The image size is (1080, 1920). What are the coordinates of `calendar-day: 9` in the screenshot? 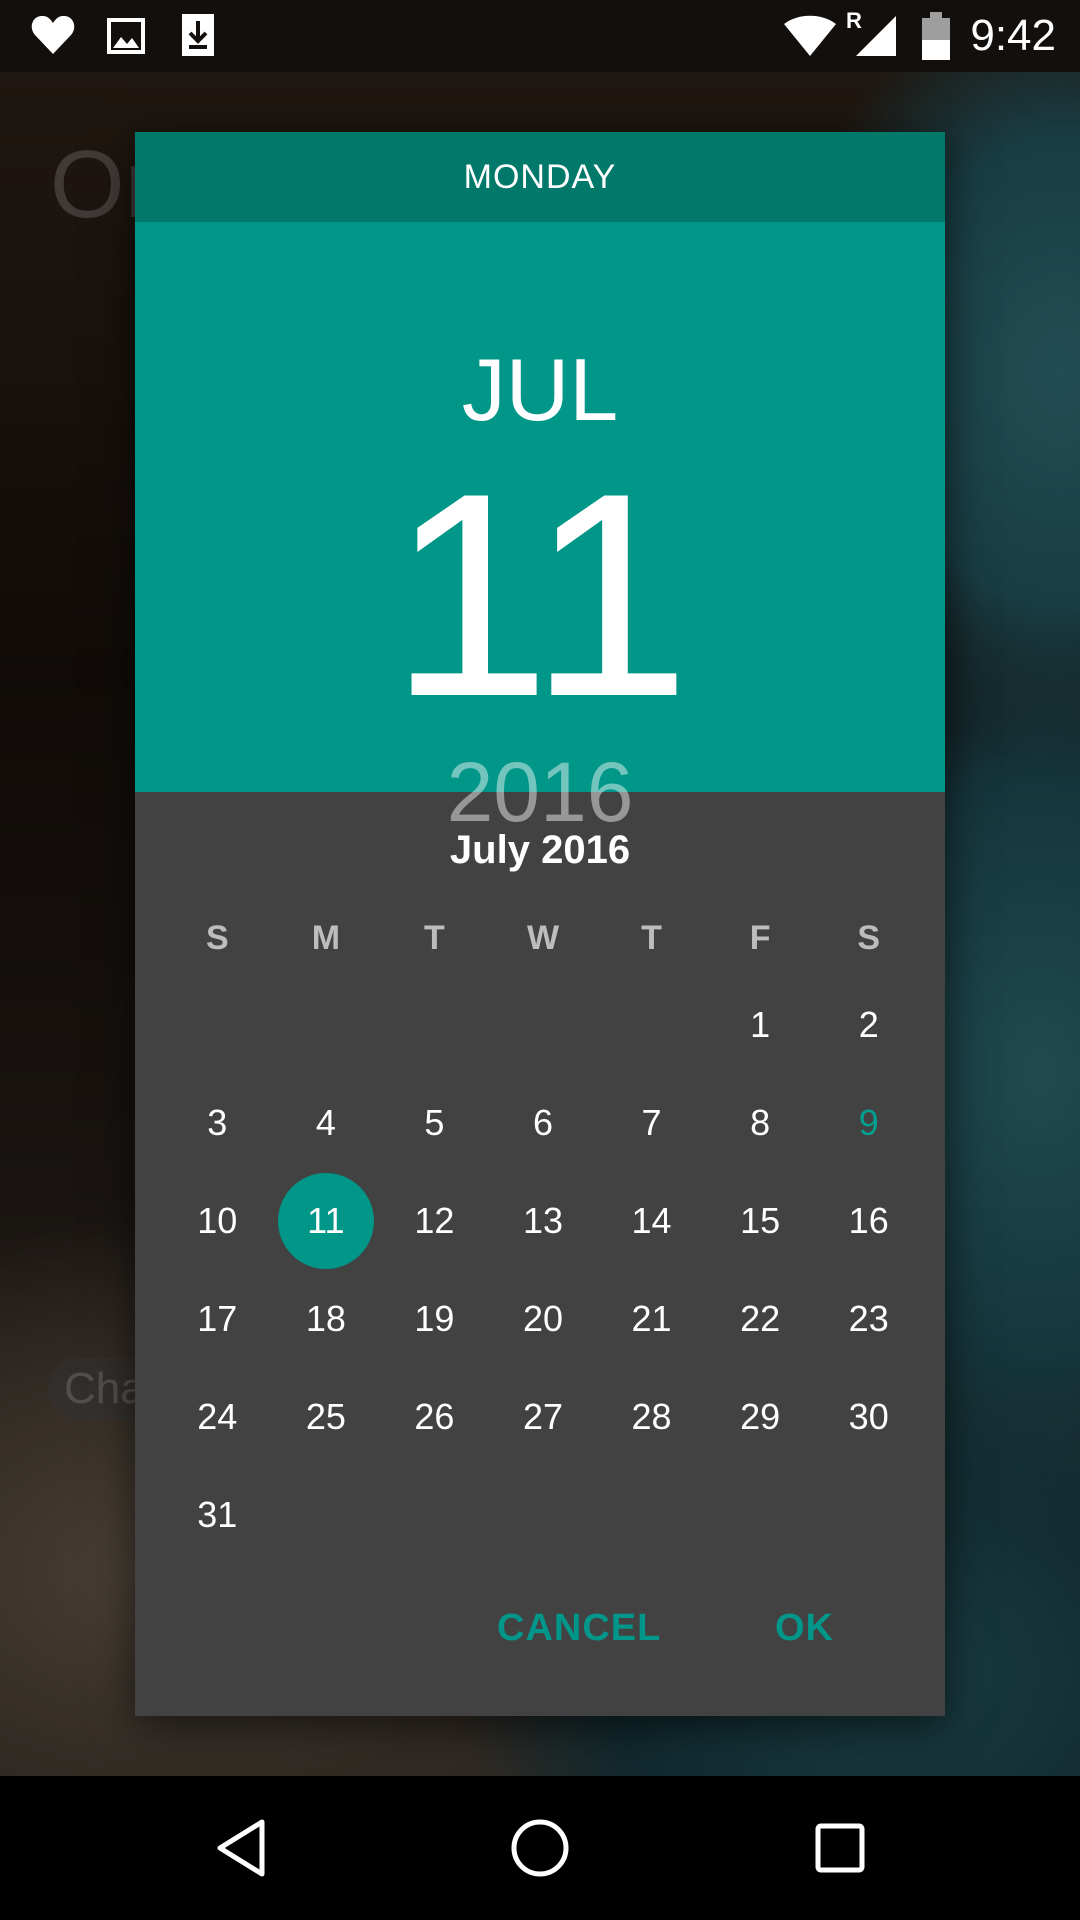 It's located at (868, 1123).